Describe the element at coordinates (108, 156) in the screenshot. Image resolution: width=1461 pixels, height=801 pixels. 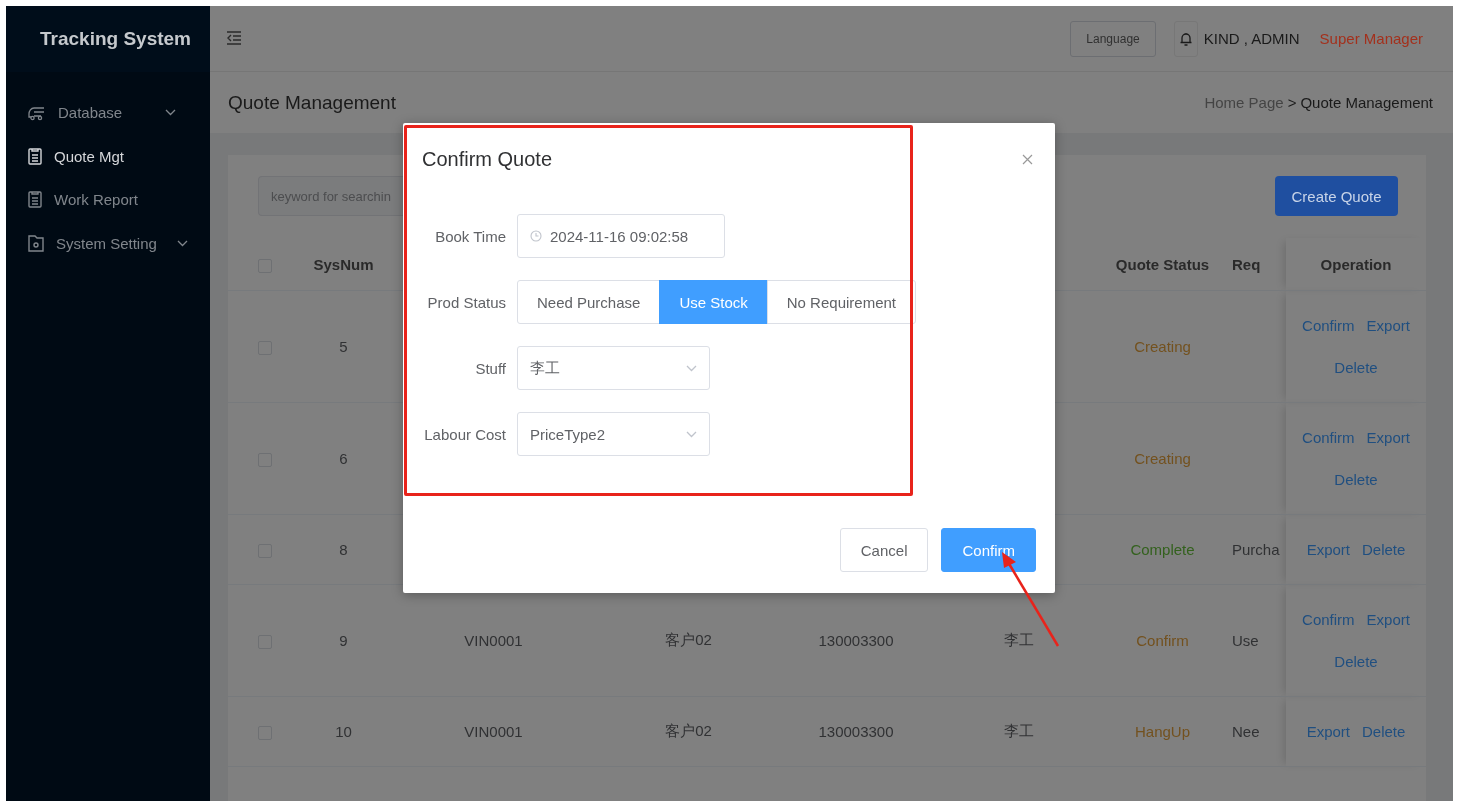
I see `sidebar-item: Quote Mgt` at that location.